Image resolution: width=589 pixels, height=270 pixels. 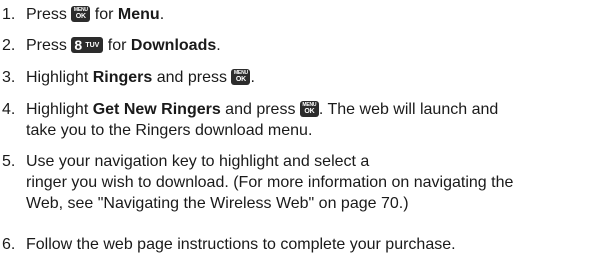 What do you see at coordinates (169, 130) in the screenshot?
I see `step-text: take you to the Ringers download menu.` at bounding box center [169, 130].